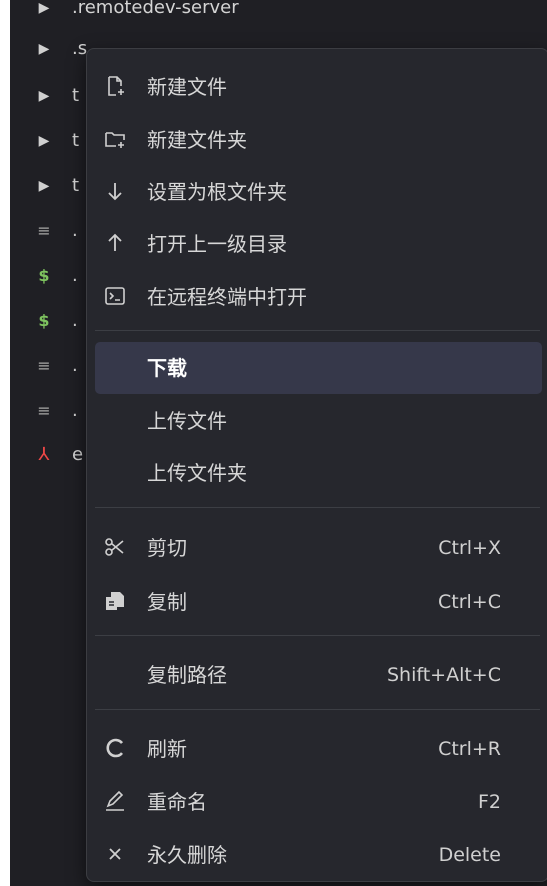 This screenshot has height=886, width=547. Describe the element at coordinates (318, 802) in the screenshot. I see `menu-item-rename: 重命名 F2` at that location.